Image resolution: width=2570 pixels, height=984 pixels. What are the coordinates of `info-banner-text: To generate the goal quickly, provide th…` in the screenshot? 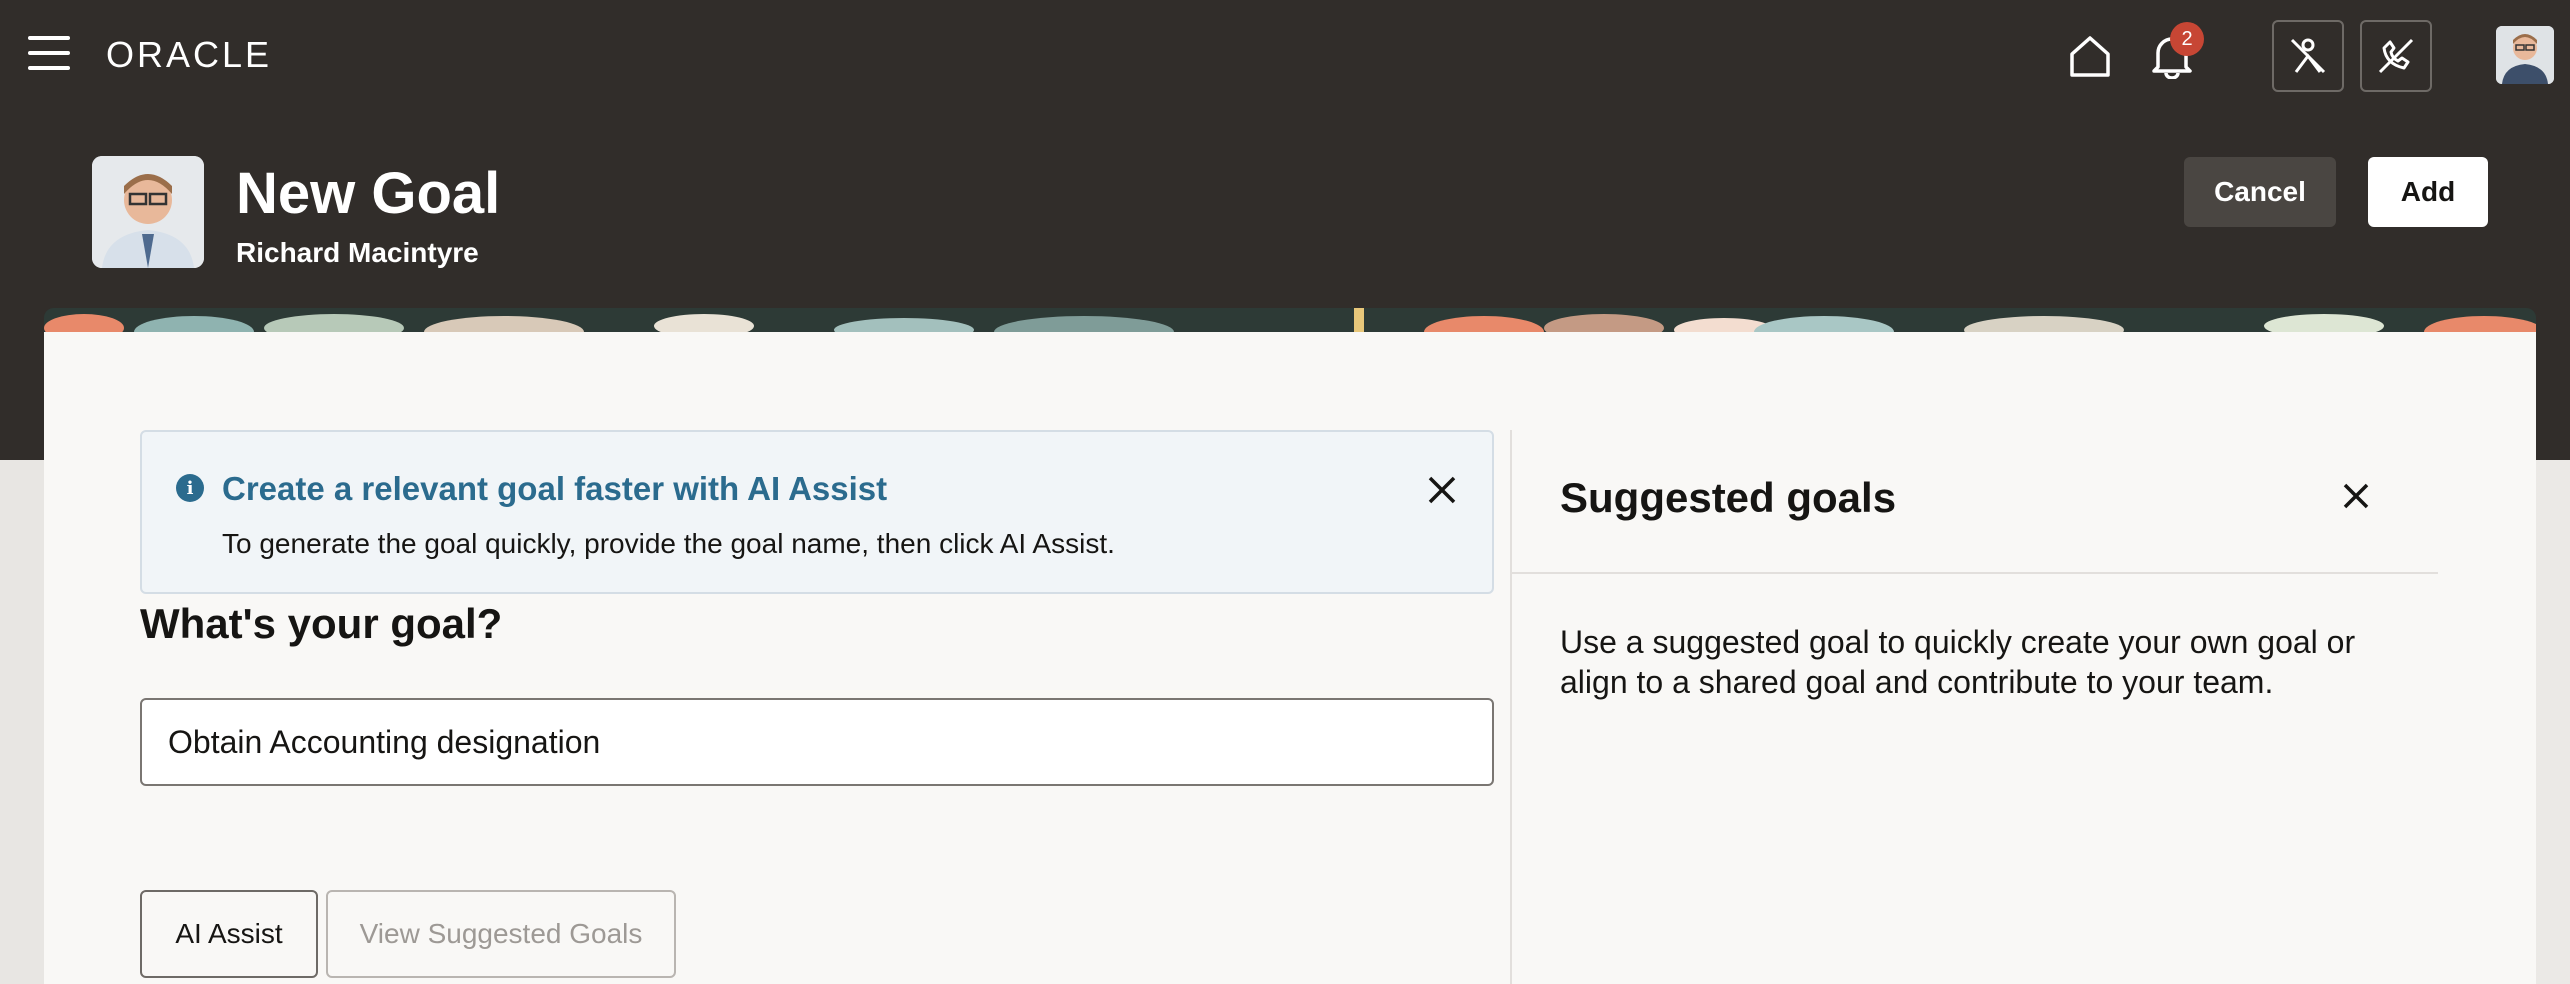 It's located at (668, 543).